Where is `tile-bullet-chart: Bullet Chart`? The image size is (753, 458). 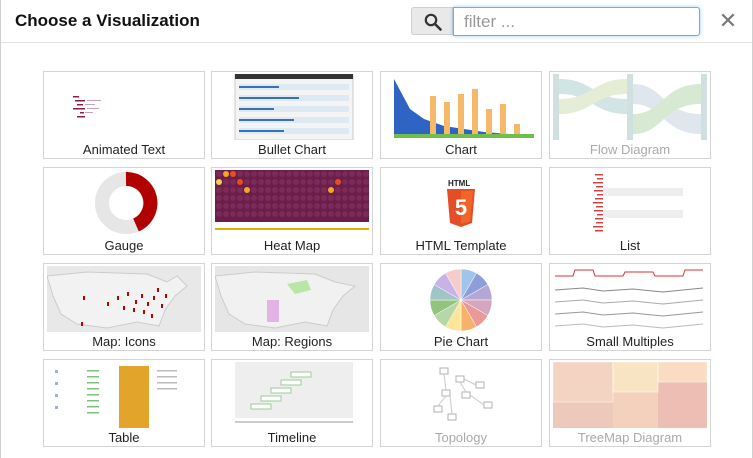
tile-bullet-chart: Bullet Chart is located at coordinates (292, 115).